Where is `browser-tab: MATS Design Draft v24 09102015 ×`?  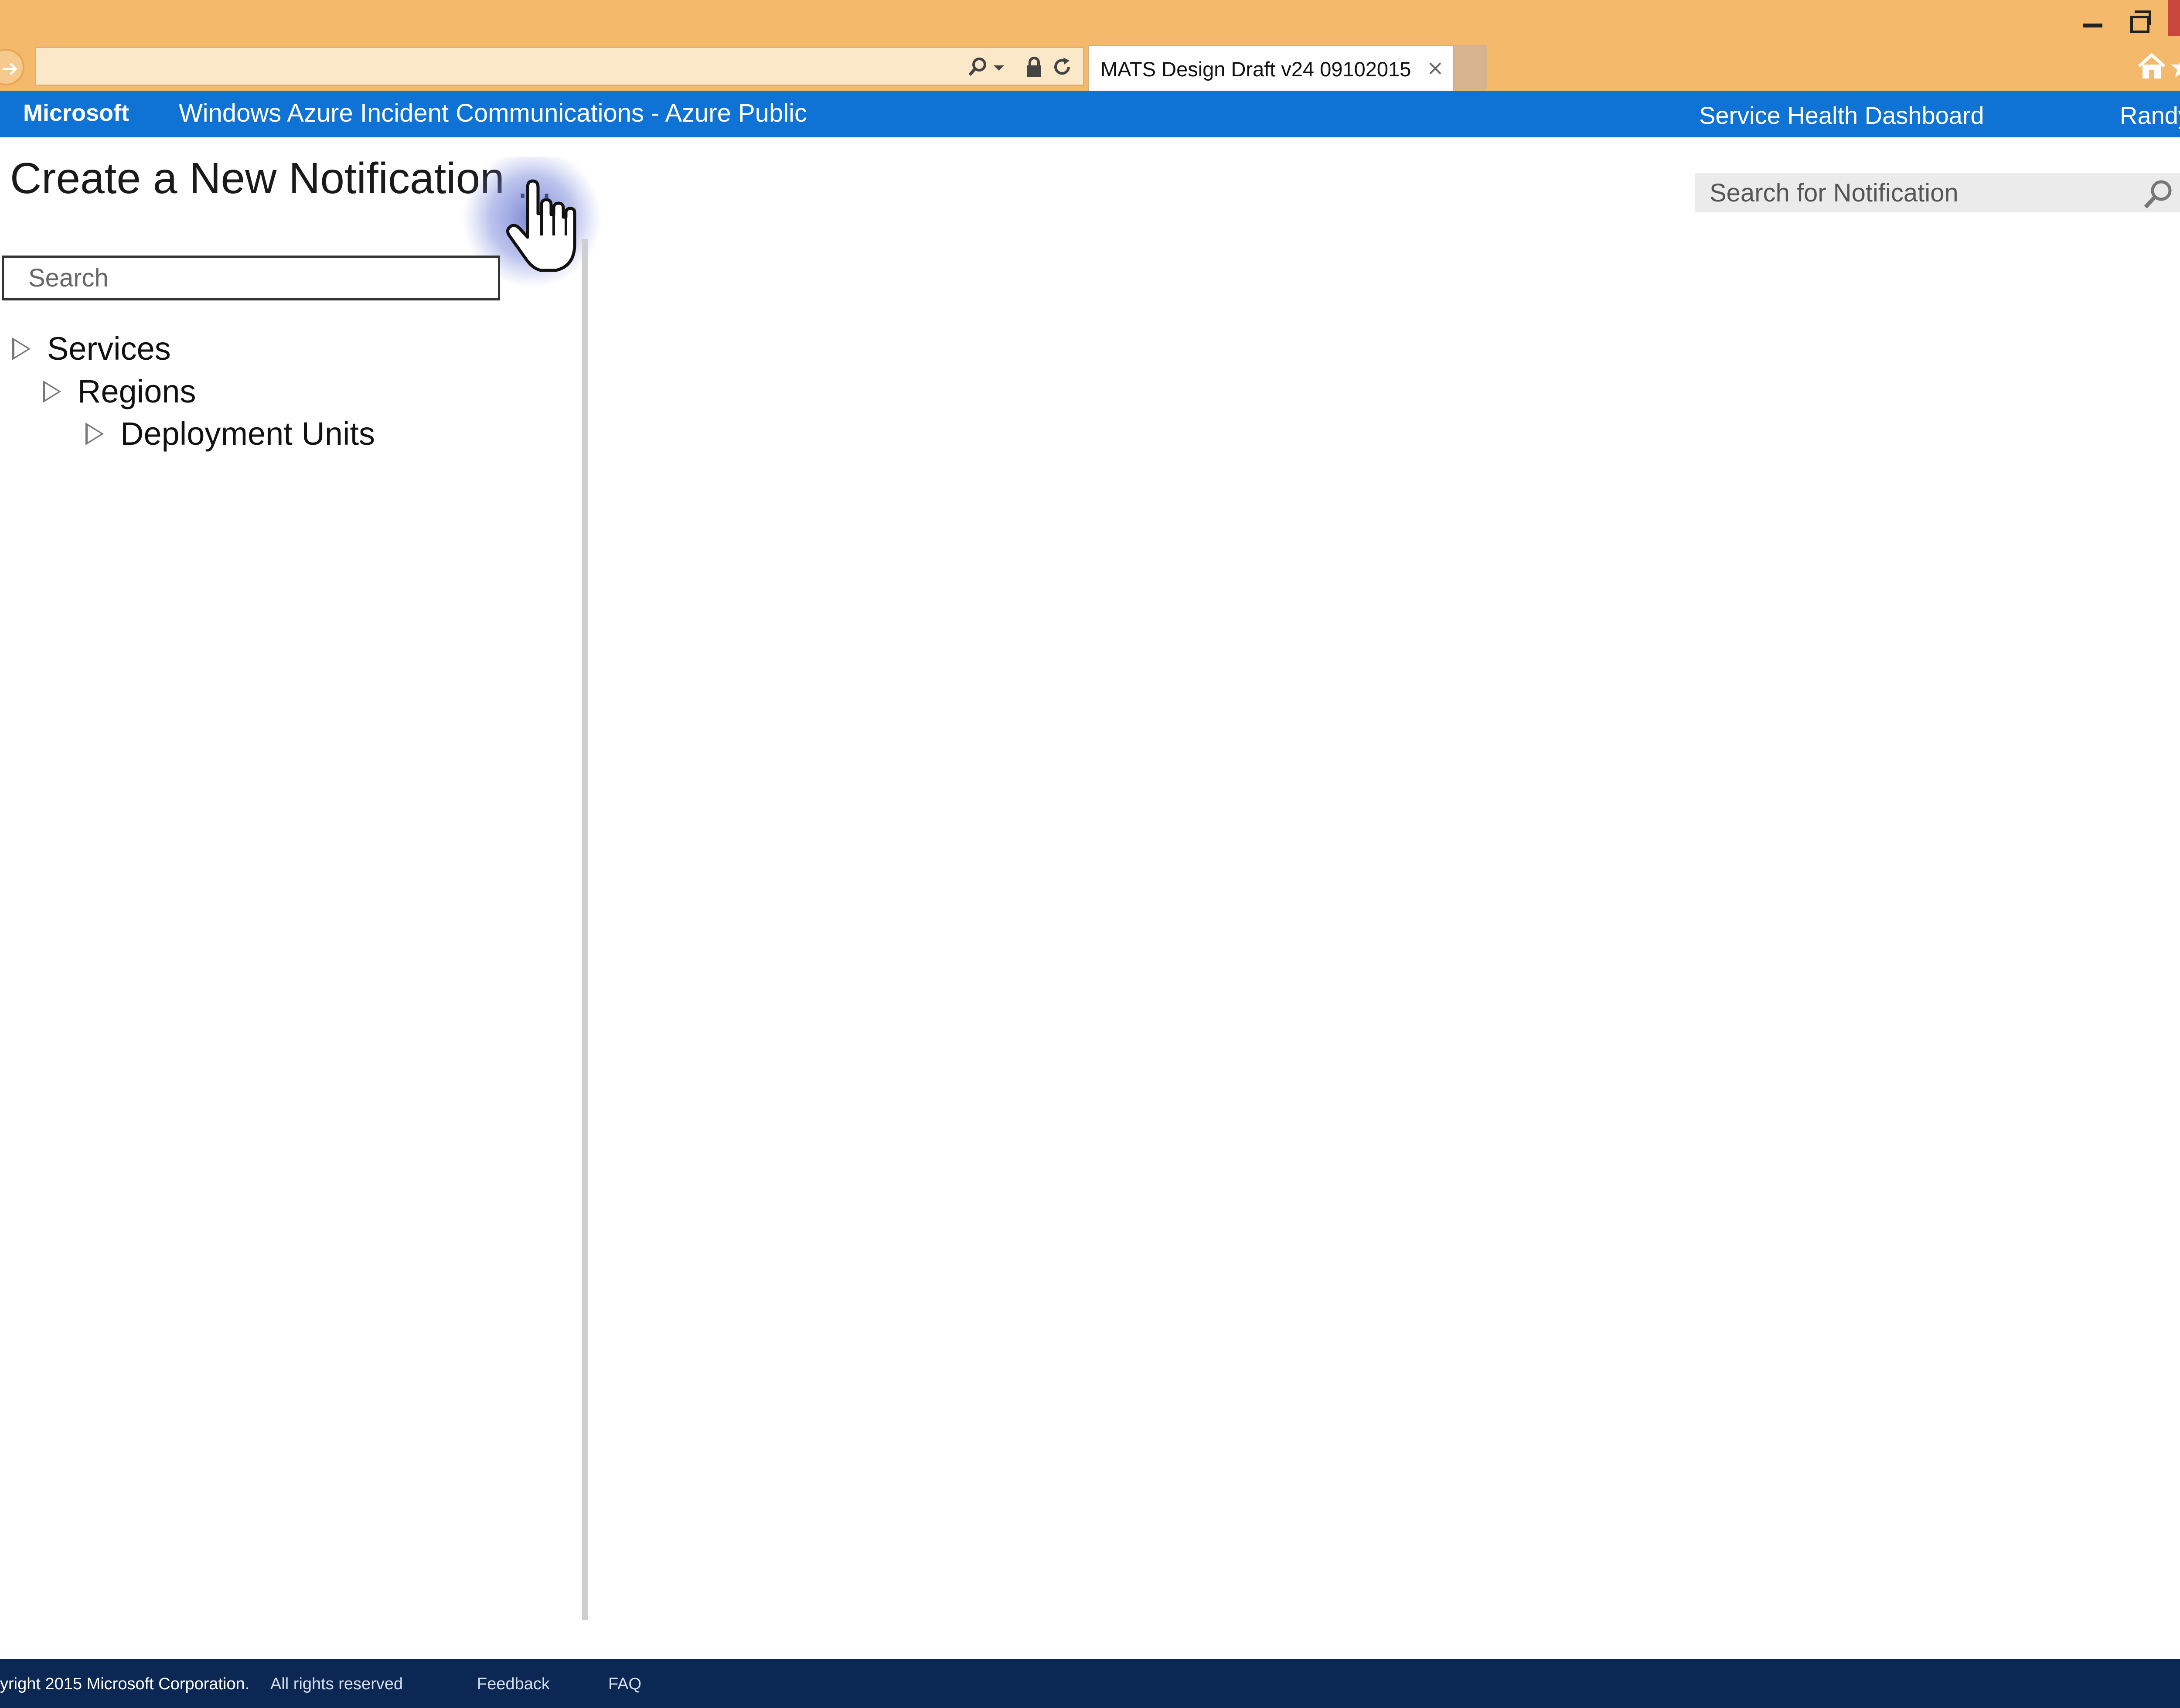 browser-tab: MATS Design Draft v24 09102015 × is located at coordinates (1271, 68).